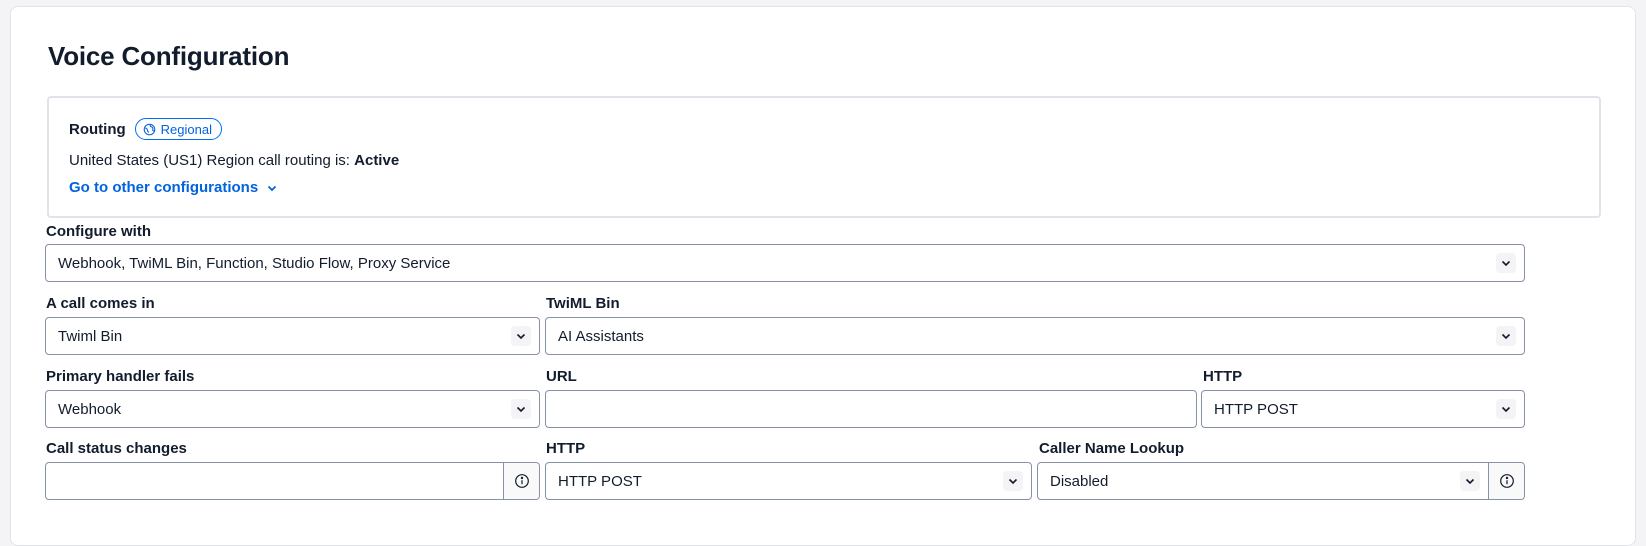  I want to click on regional-badge: Regional, so click(178, 129).